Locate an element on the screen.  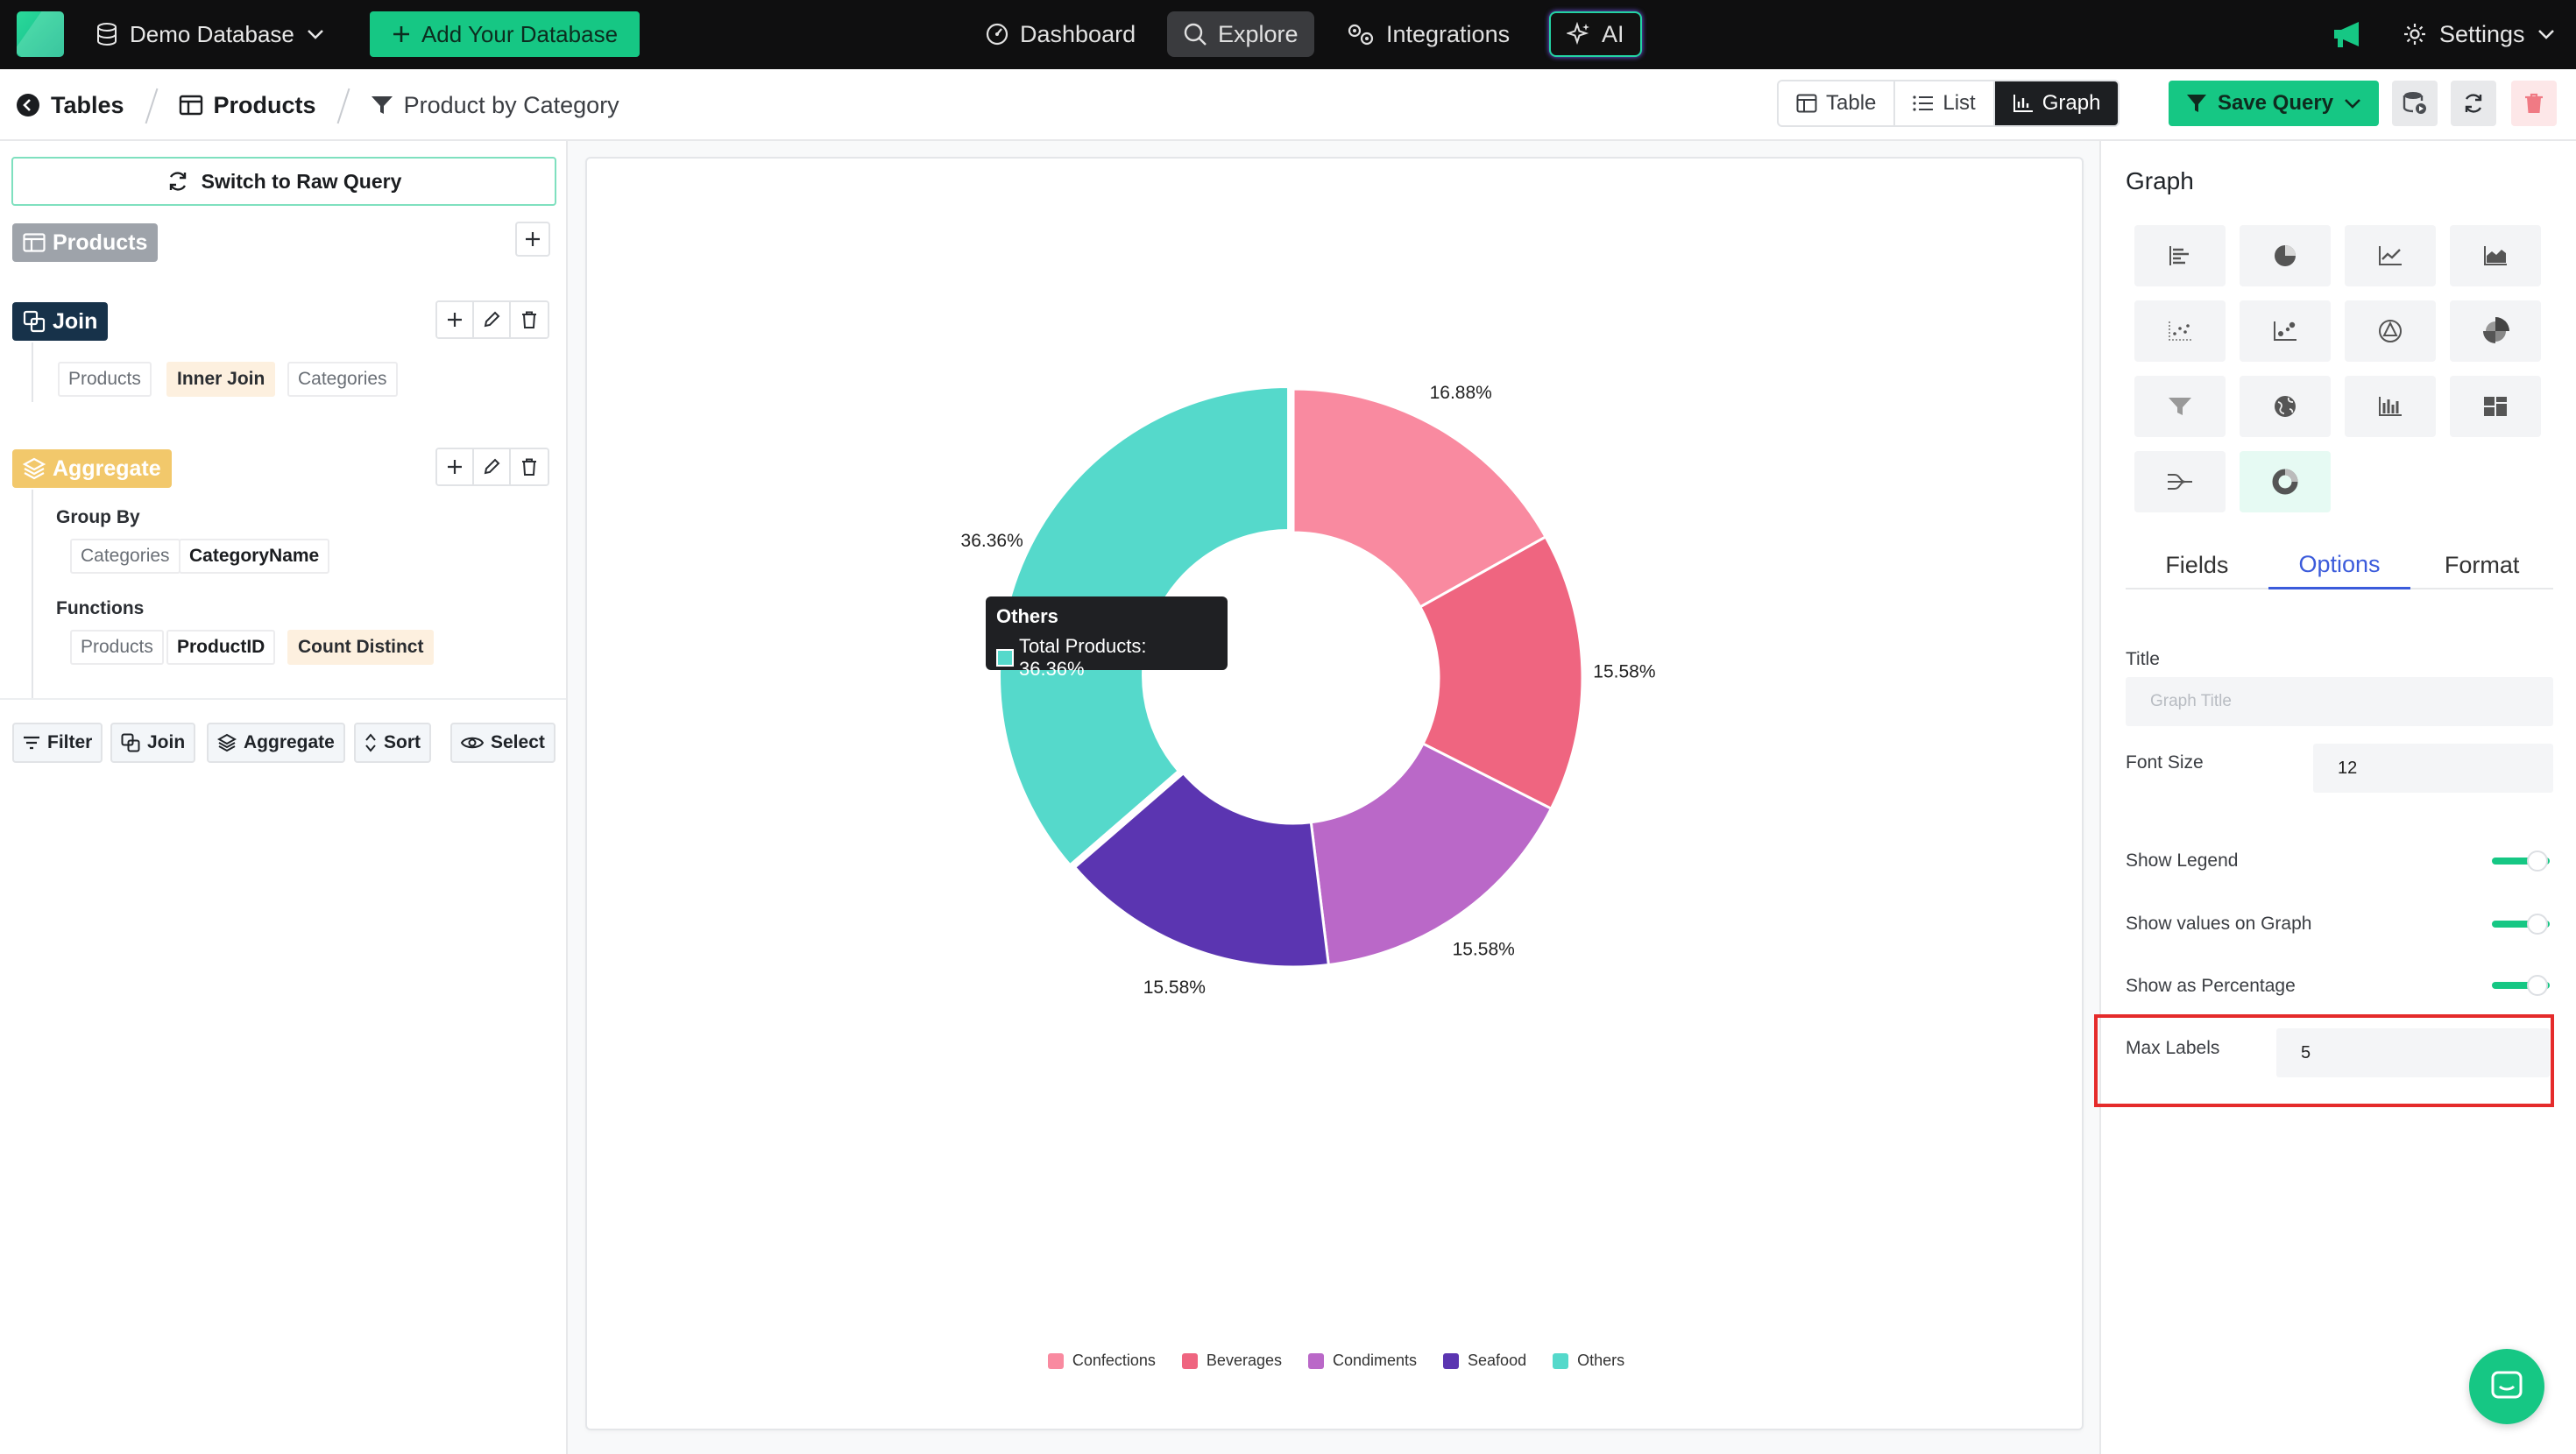
run-query-button is located at coordinates (2415, 103).